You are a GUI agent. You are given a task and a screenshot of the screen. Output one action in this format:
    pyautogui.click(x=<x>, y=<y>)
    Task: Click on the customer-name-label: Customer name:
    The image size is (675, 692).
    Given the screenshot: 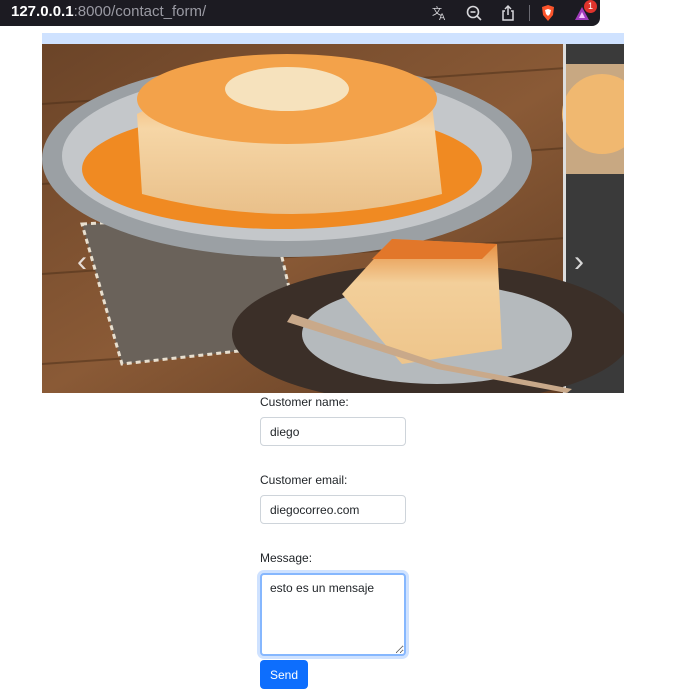 What is the action you would take?
    pyautogui.click(x=304, y=402)
    